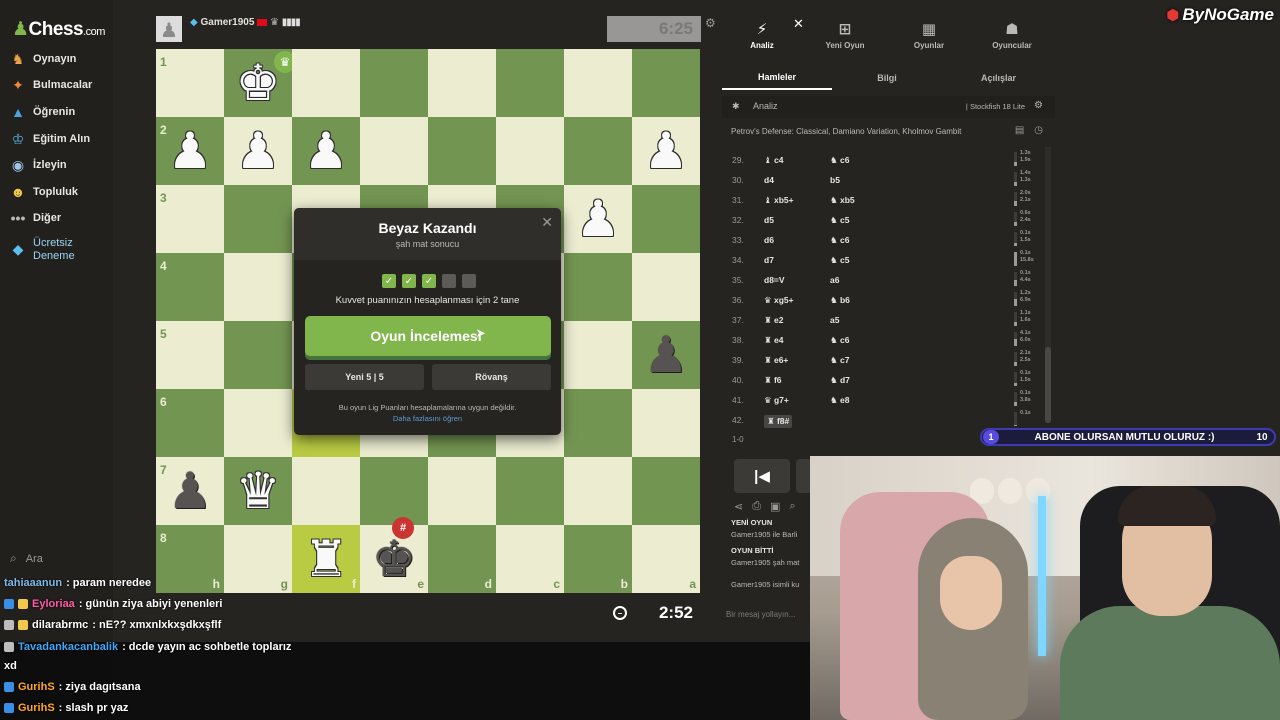  I want to click on square-c2, so click(530, 151).